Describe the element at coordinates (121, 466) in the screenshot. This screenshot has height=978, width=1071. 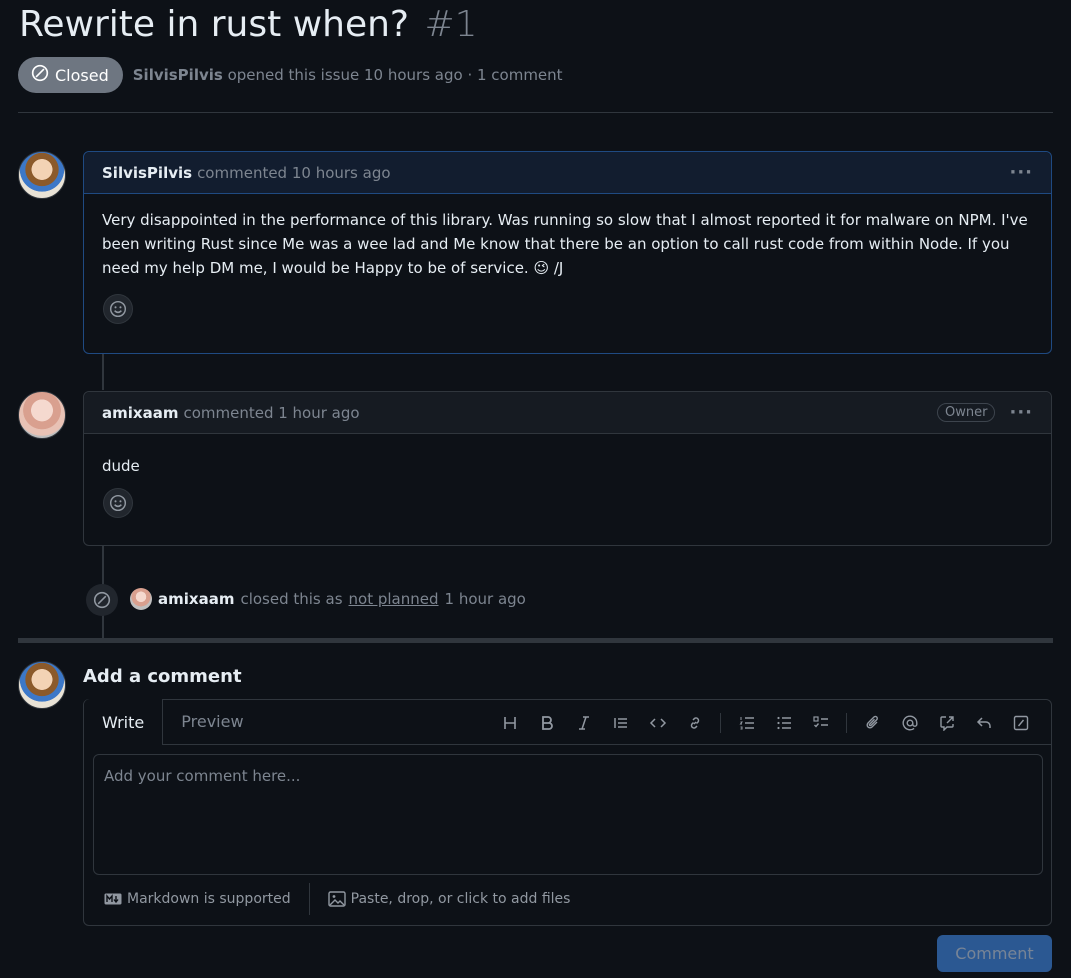
I see `comment-body: dude` at that location.